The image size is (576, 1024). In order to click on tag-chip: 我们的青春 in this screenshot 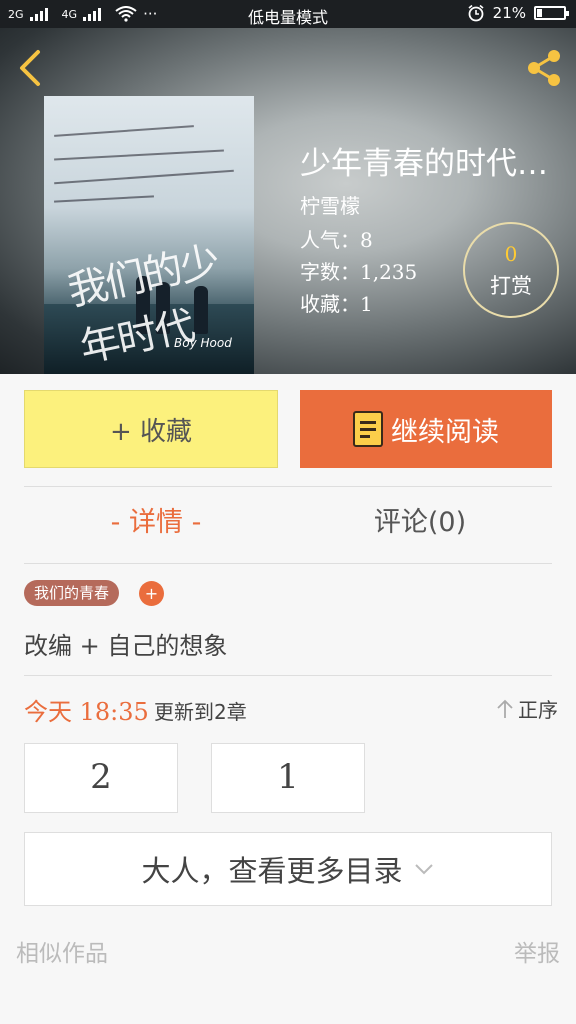, I will do `click(72, 593)`.